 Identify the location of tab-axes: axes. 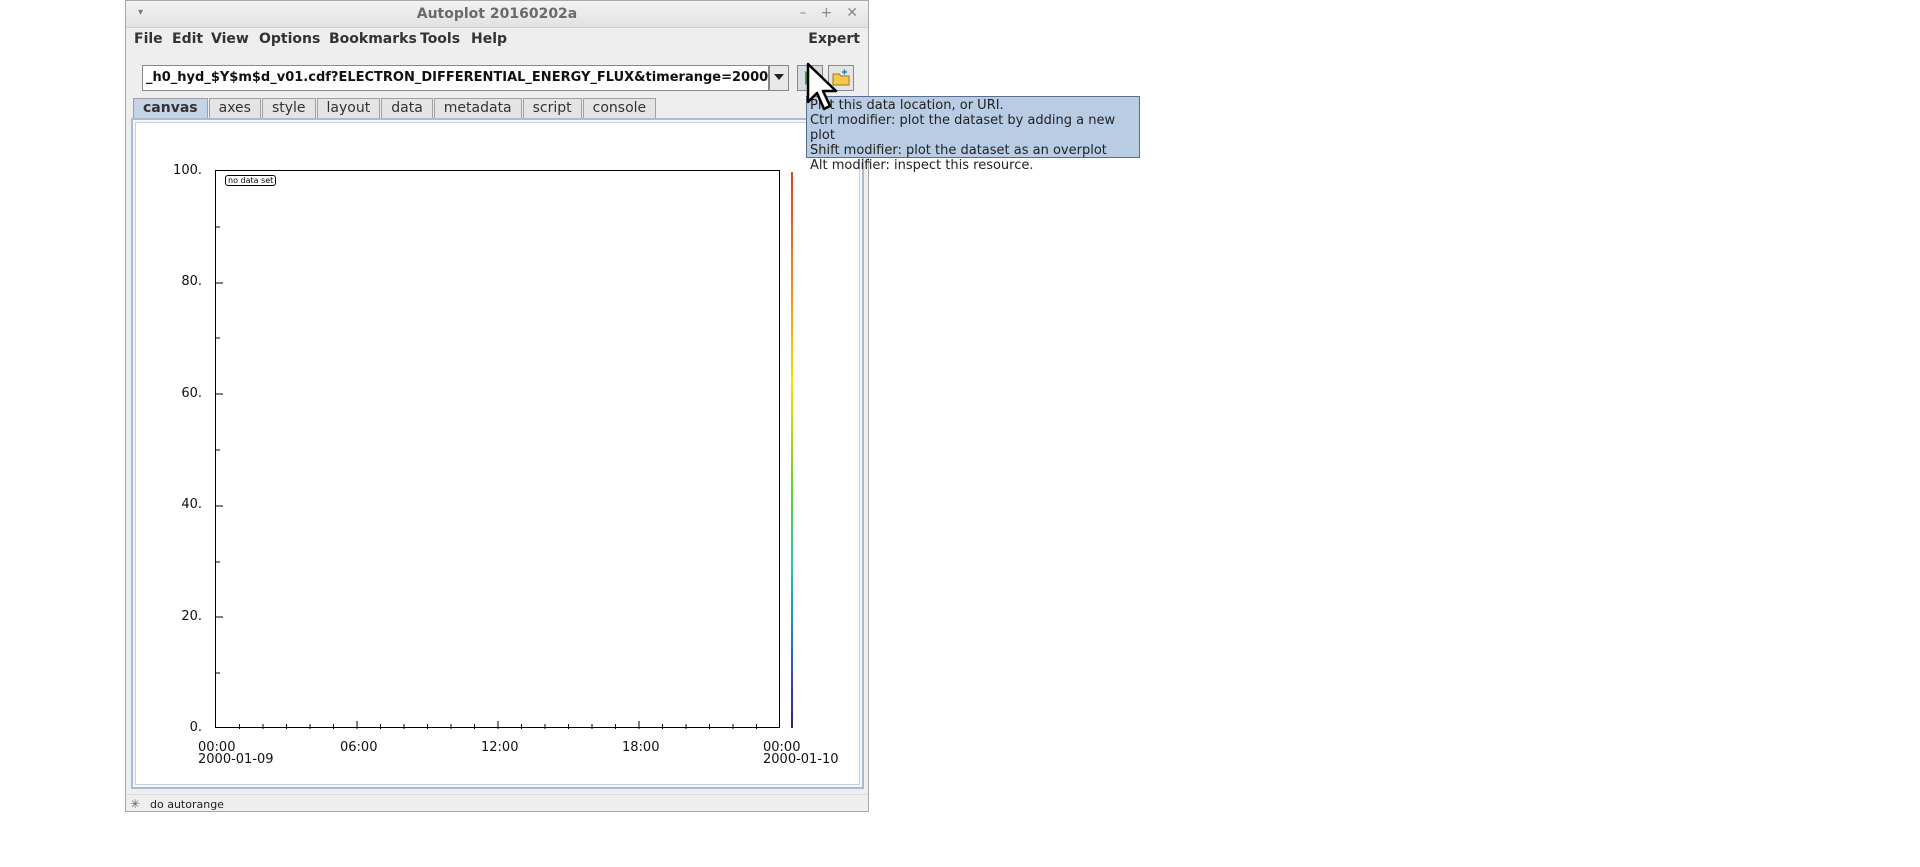
(234, 108).